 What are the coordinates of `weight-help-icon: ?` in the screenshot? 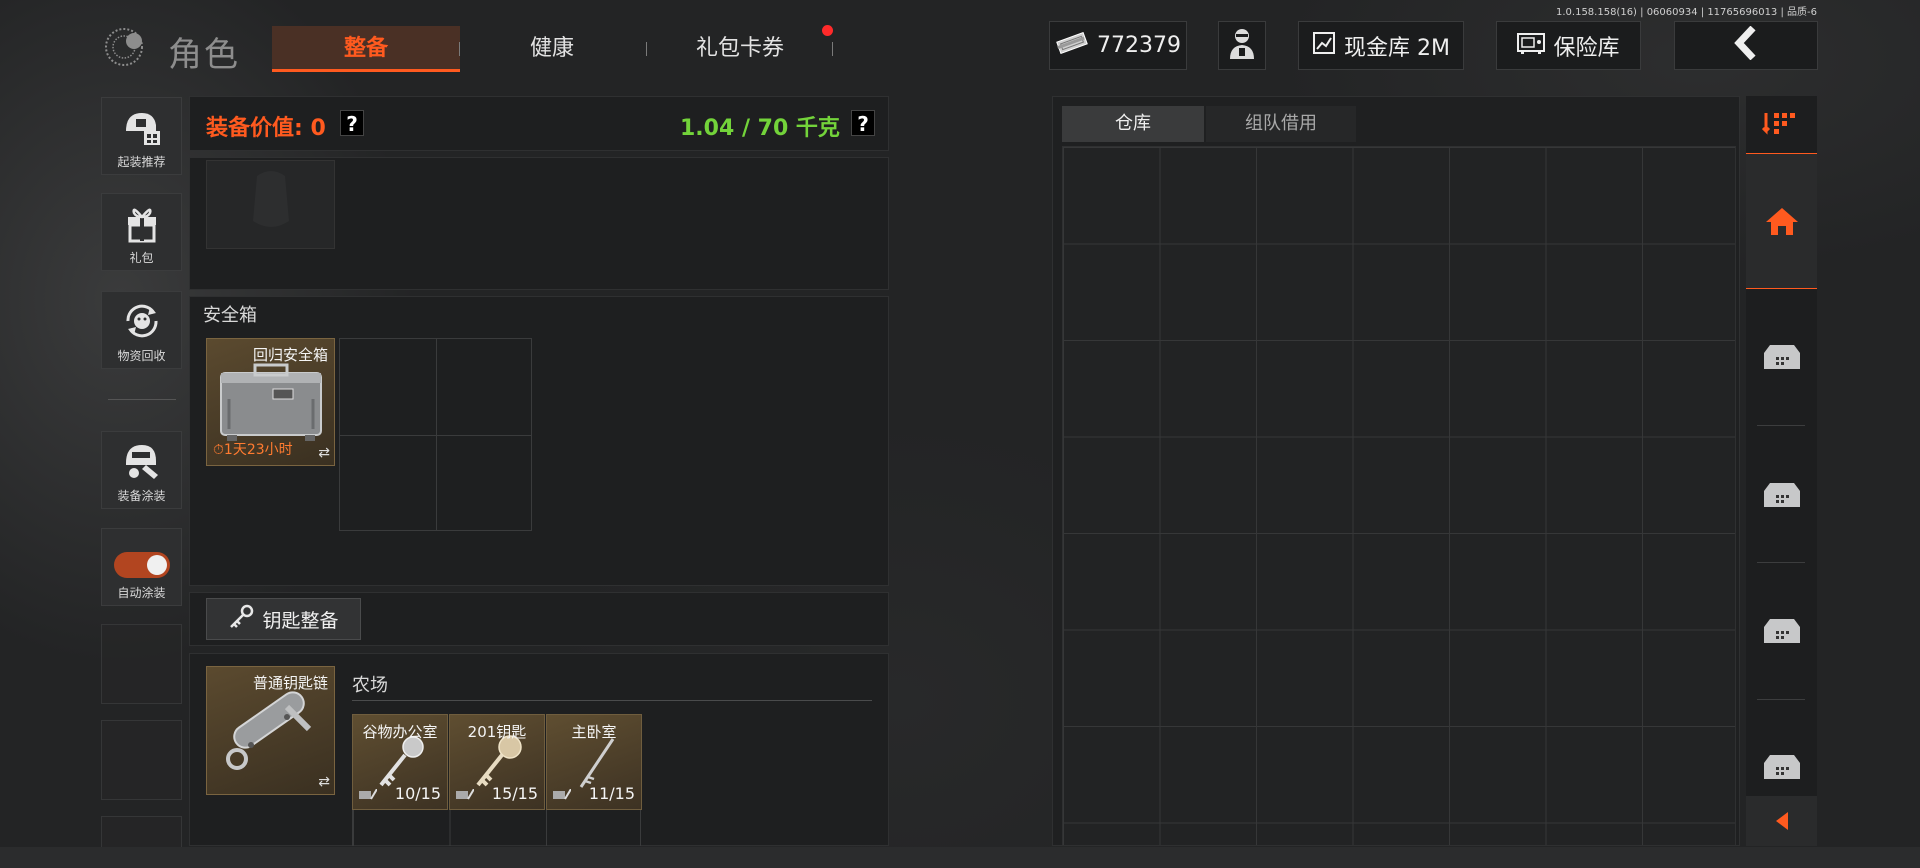 It's located at (863, 123).